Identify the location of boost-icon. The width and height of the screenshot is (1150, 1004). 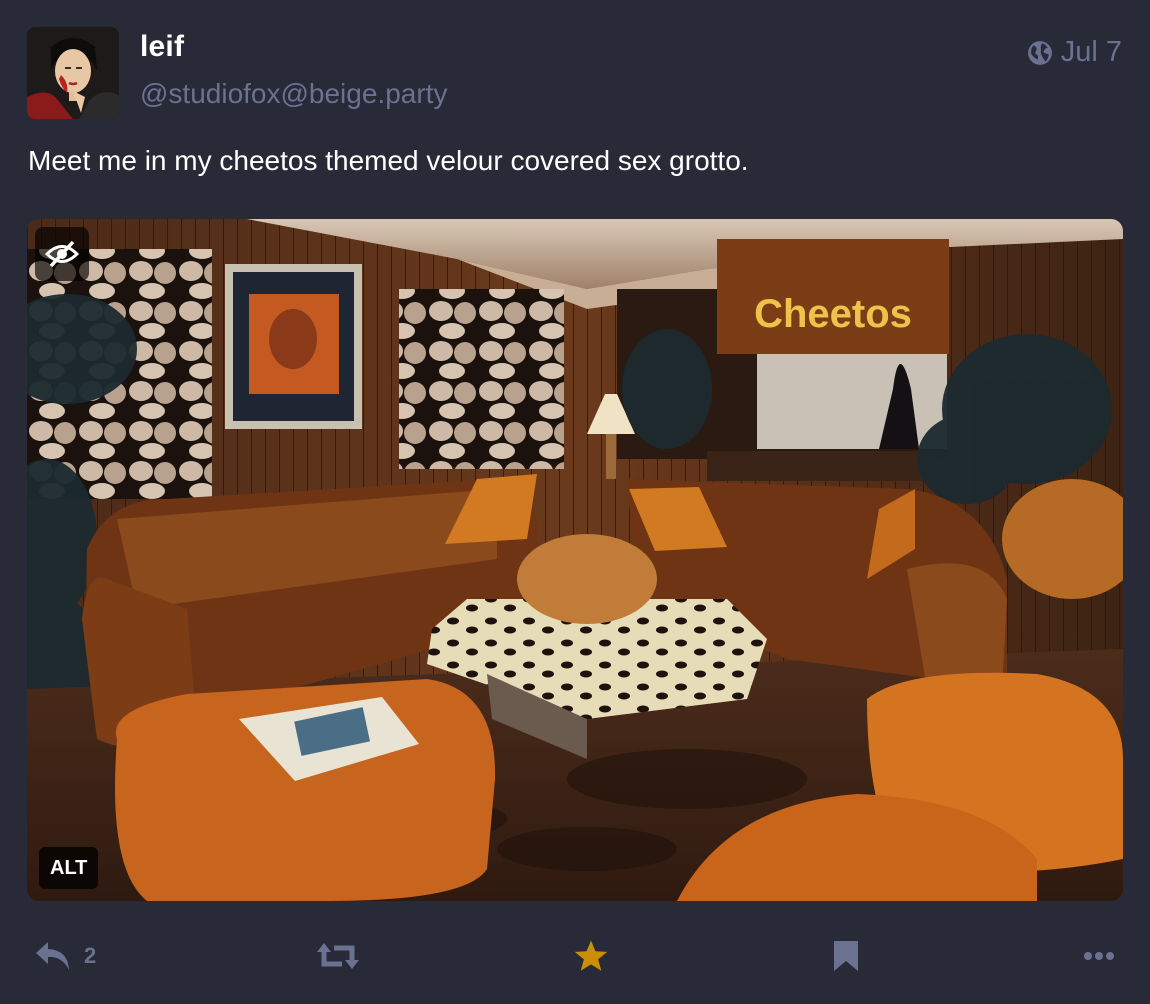
(338, 956).